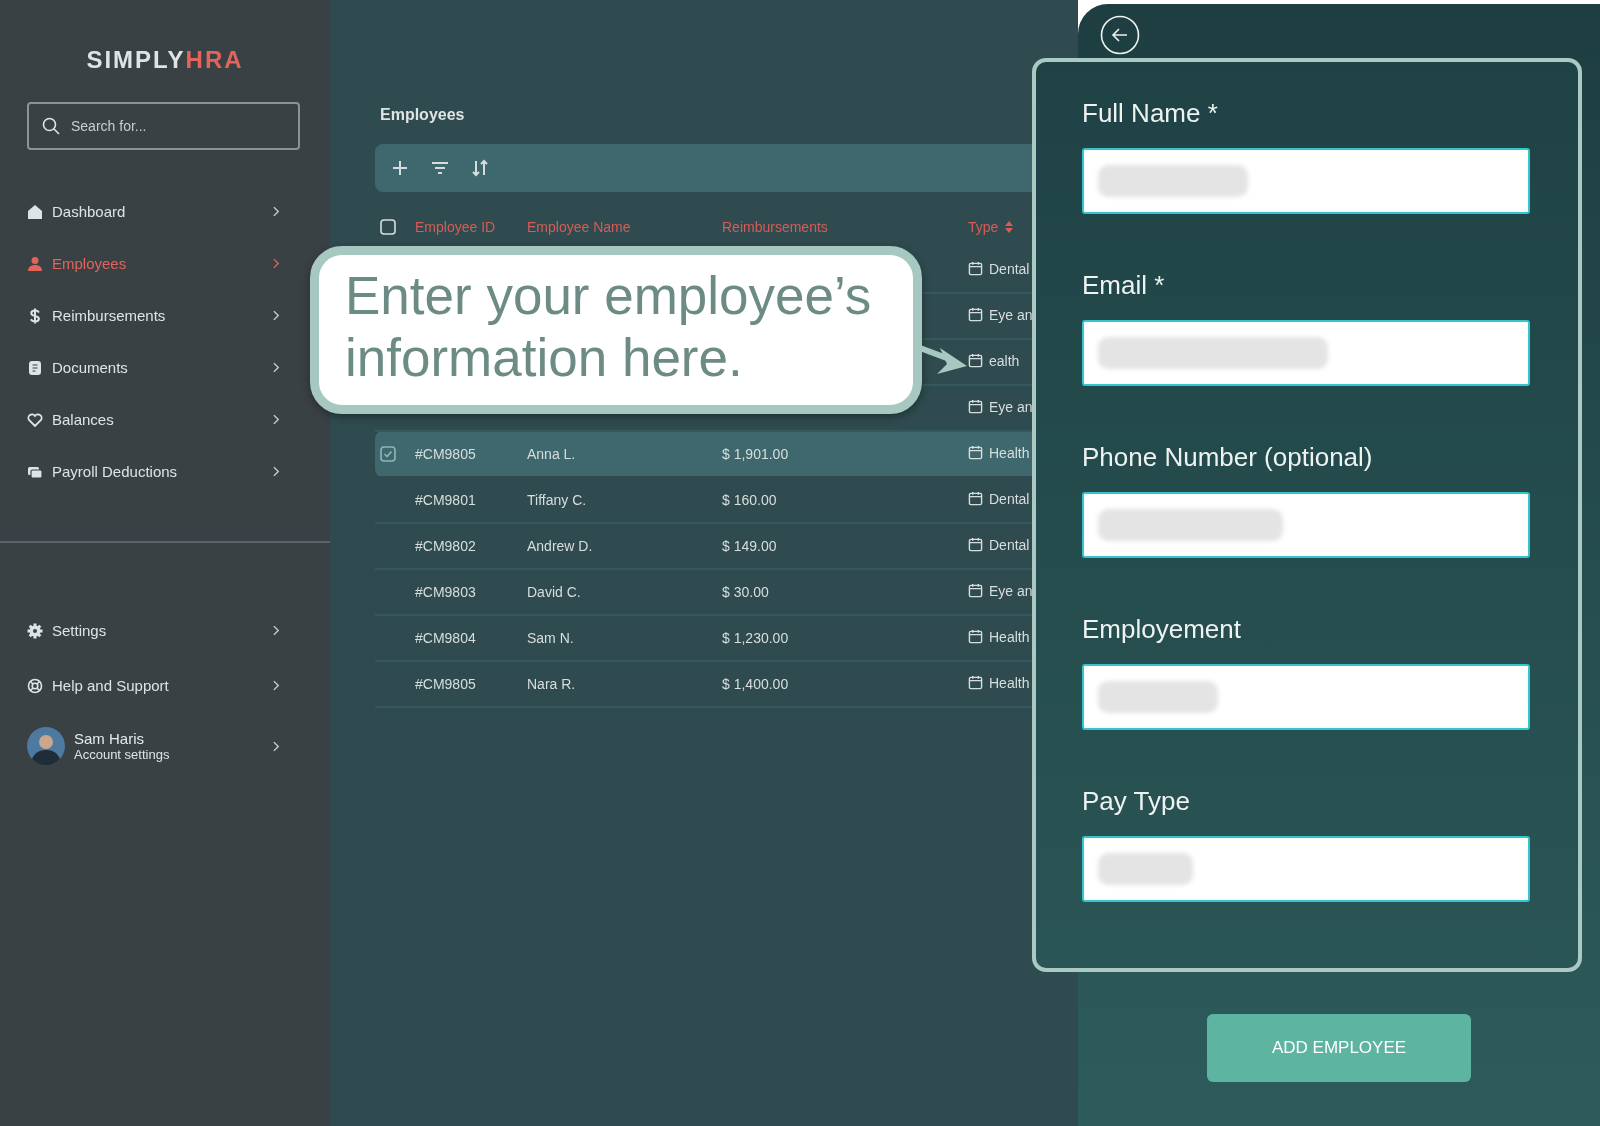 The width and height of the screenshot is (1600, 1126). What do you see at coordinates (148, 211) in the screenshot?
I see `nav-item: Dashboard` at bounding box center [148, 211].